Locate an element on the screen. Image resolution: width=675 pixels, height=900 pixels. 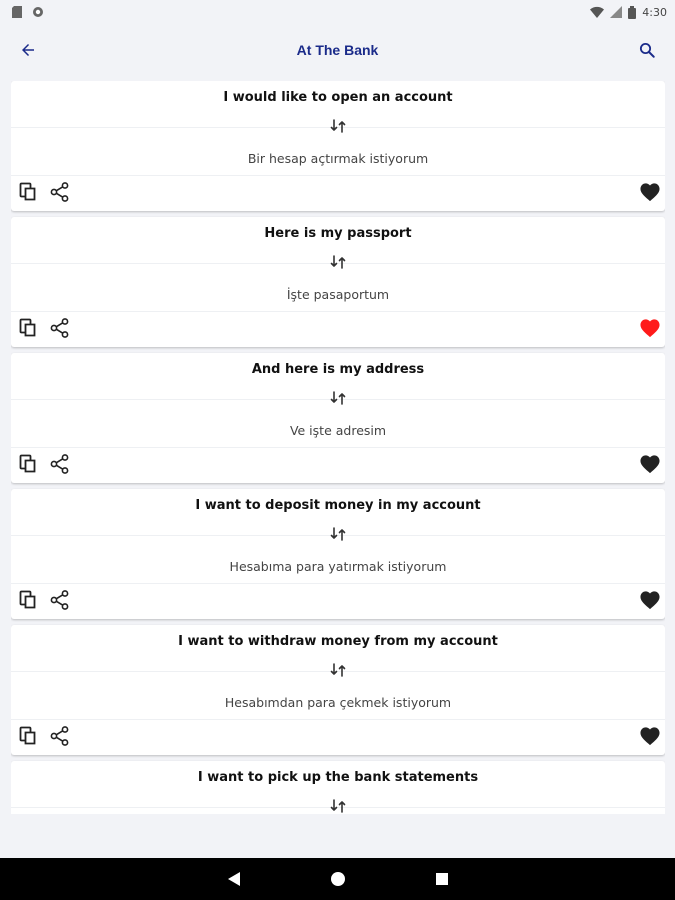
page-title: At The Bank is located at coordinates (337, 50).